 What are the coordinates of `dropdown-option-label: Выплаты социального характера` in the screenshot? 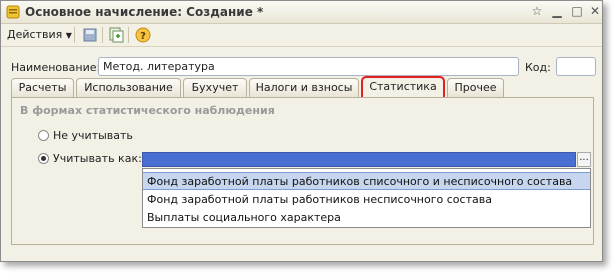 It's located at (244, 217).